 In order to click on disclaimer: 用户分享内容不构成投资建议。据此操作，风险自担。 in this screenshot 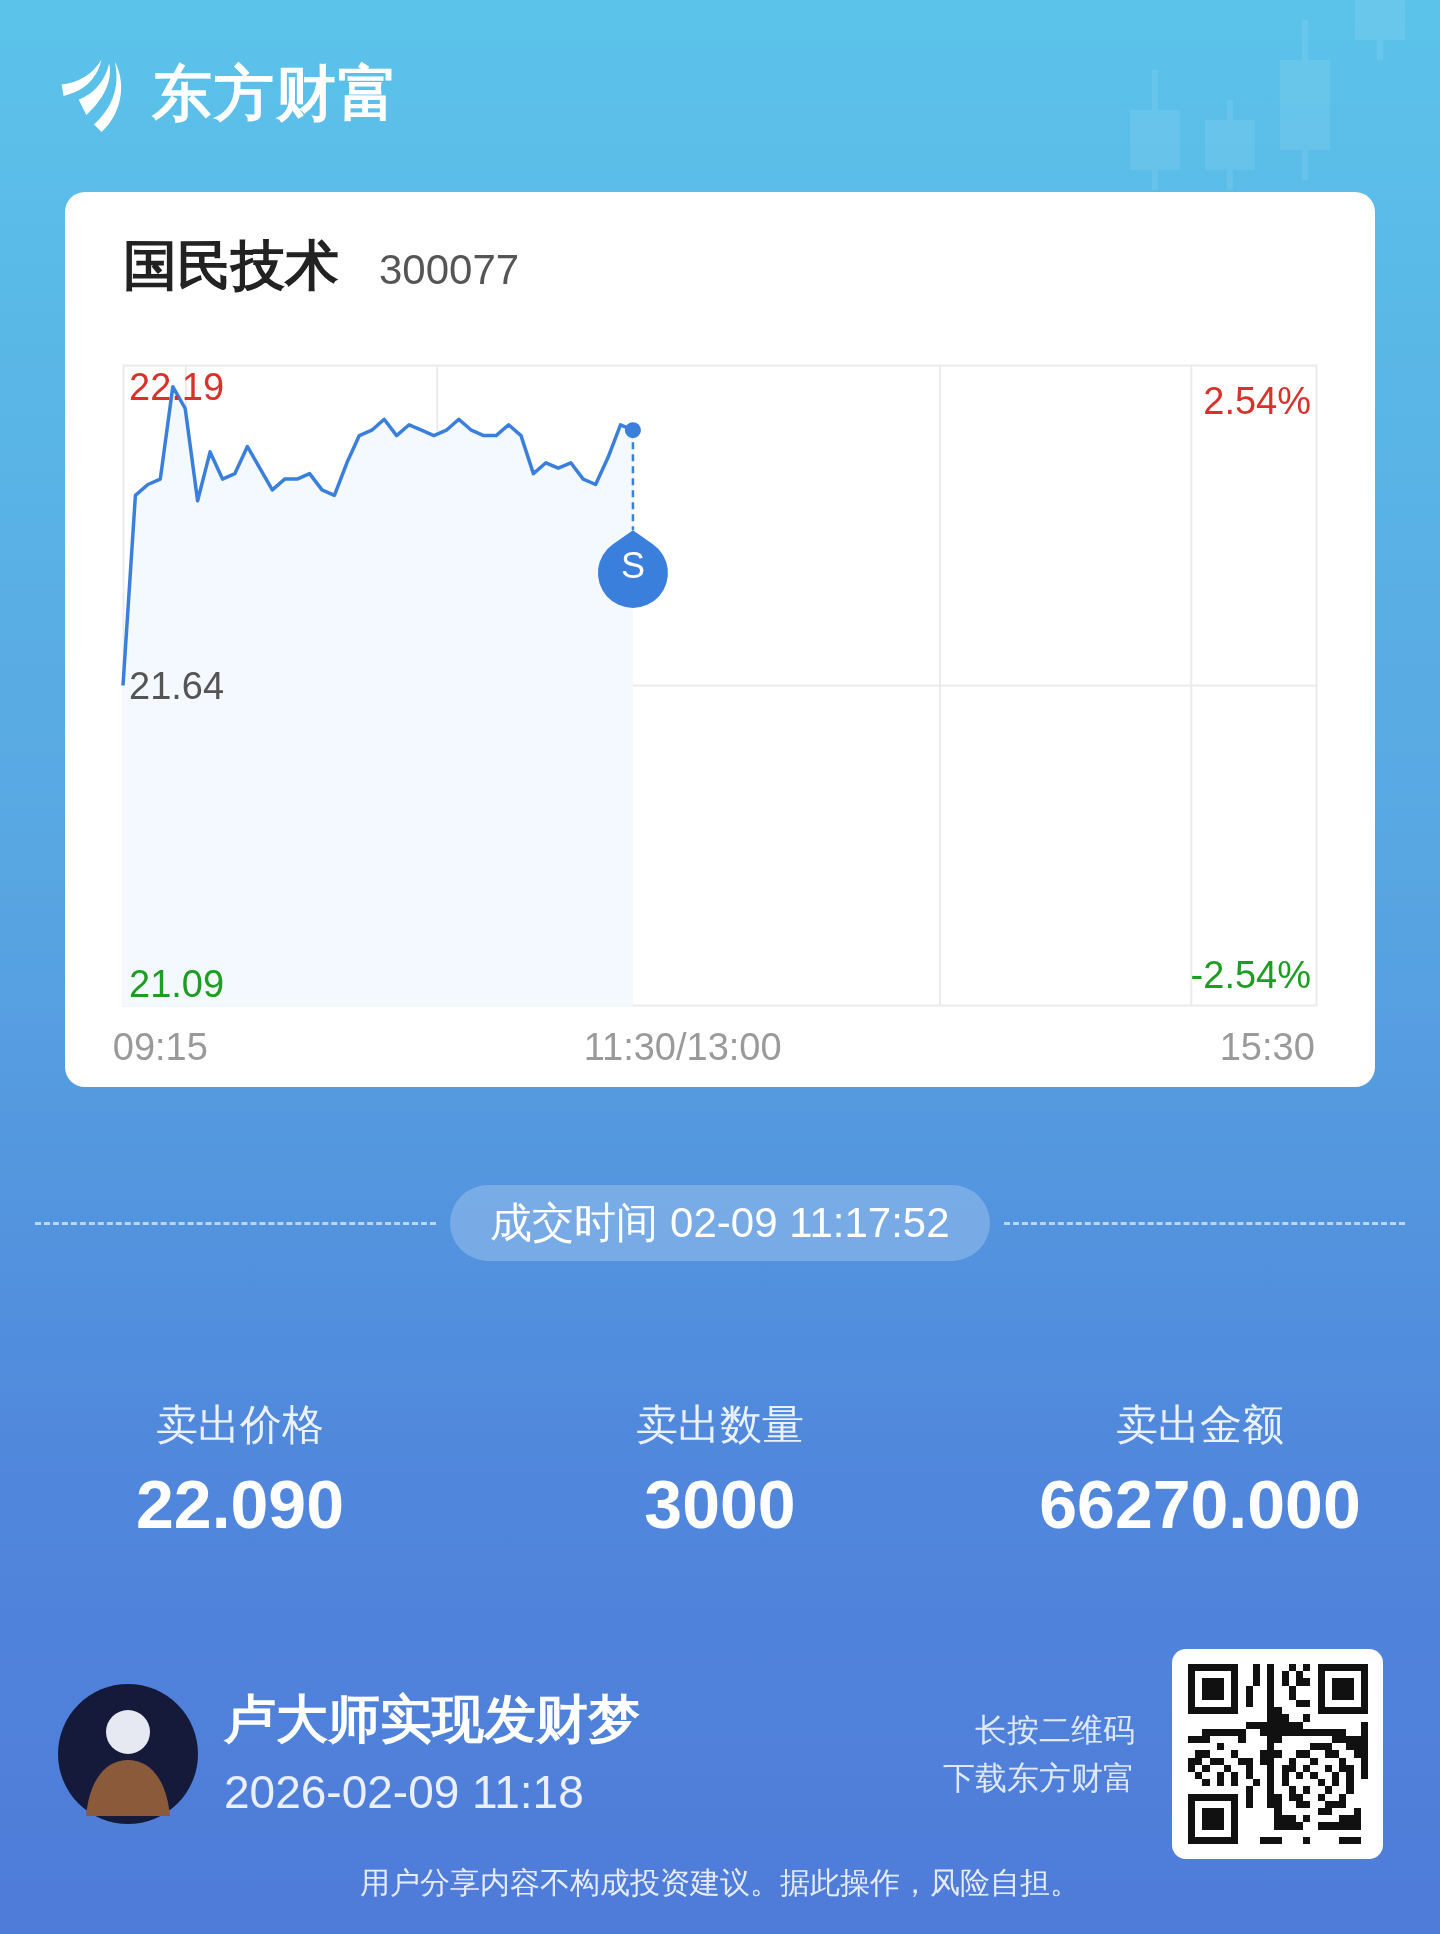, I will do `click(720, 1883)`.